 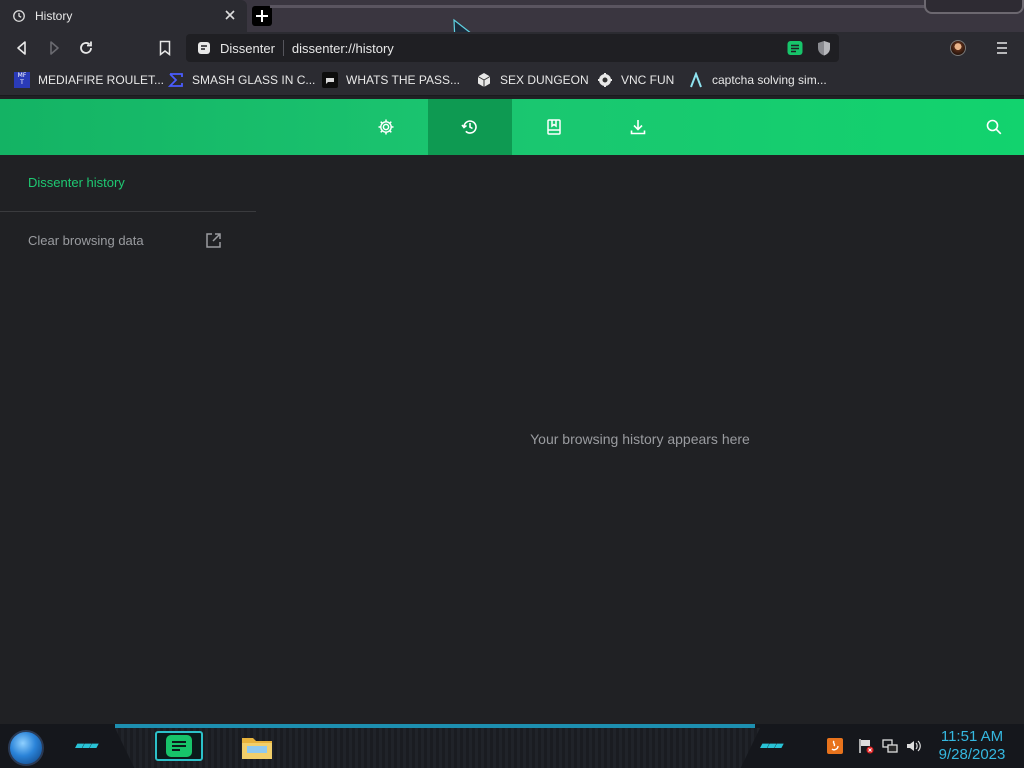 I want to click on dissenter-app-icon, so click(x=179, y=746).